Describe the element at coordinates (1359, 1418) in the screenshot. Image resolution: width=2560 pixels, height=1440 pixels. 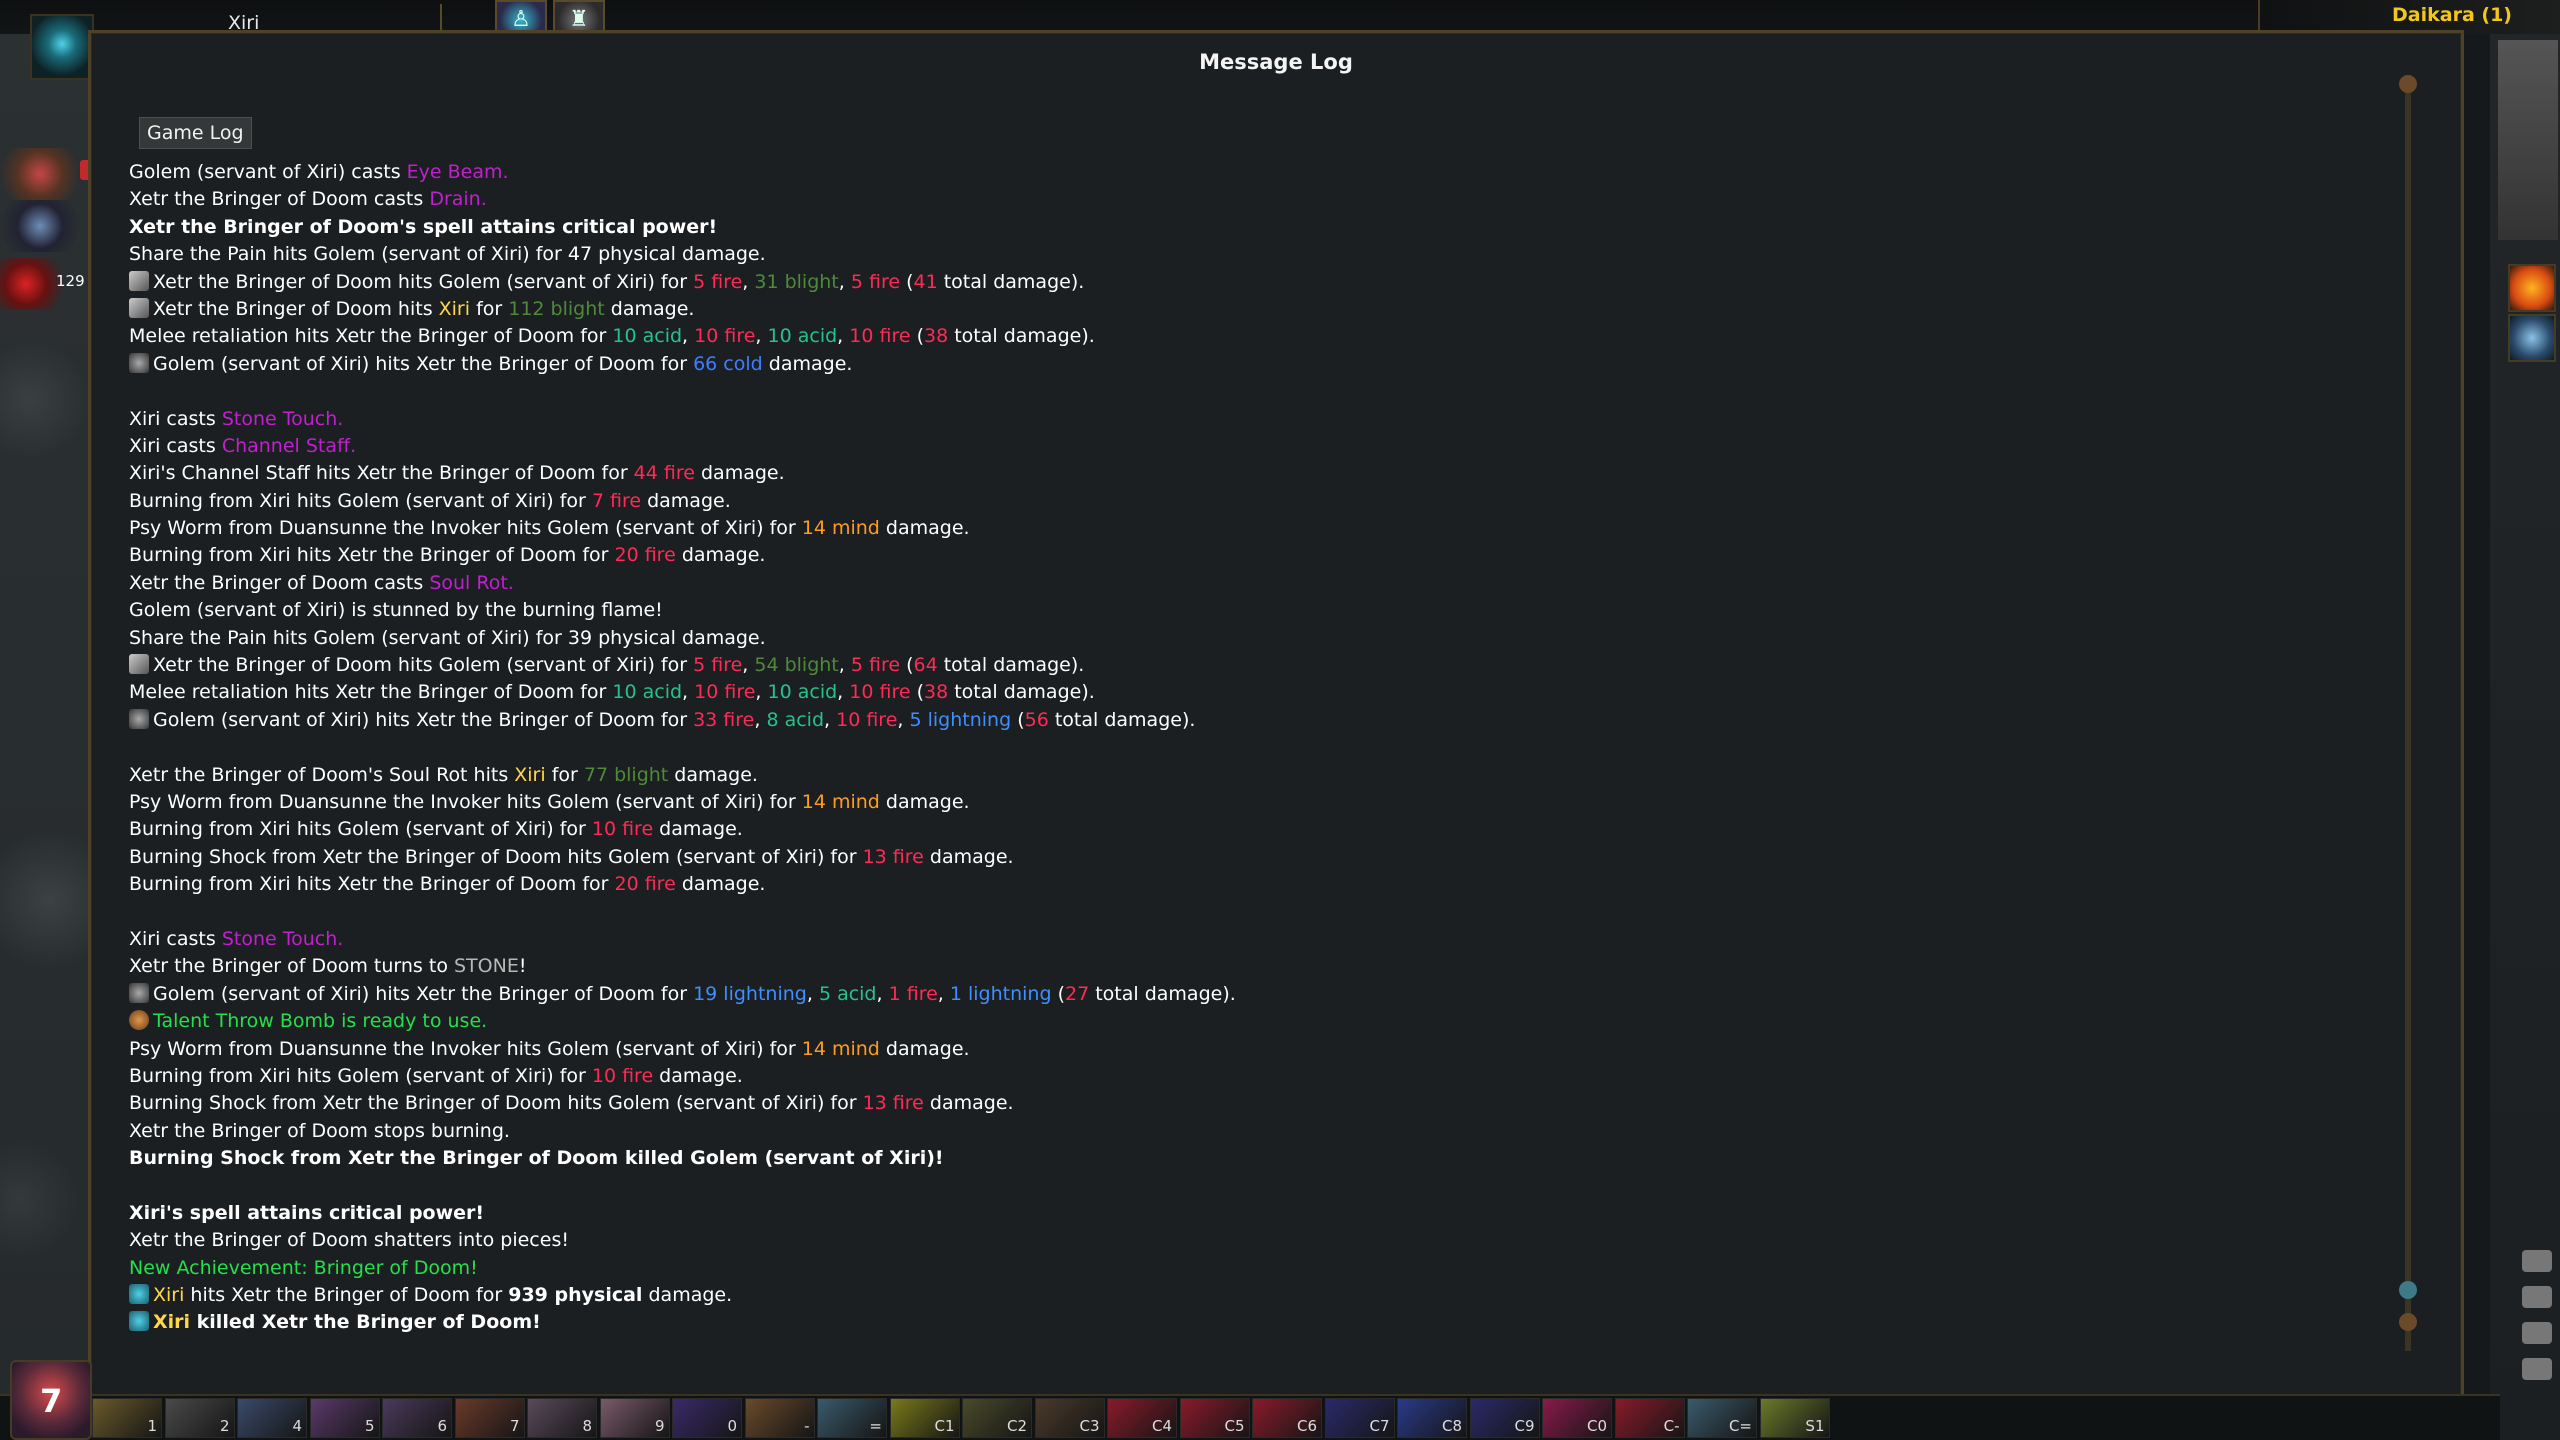
I see `hotbar-slot: C7` at that location.